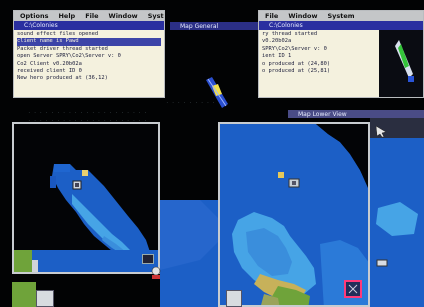 The width and height of the screenshot is (424, 307). Describe the element at coordinates (86, 261) in the screenshot. I see `left-map-bottom` at that location.